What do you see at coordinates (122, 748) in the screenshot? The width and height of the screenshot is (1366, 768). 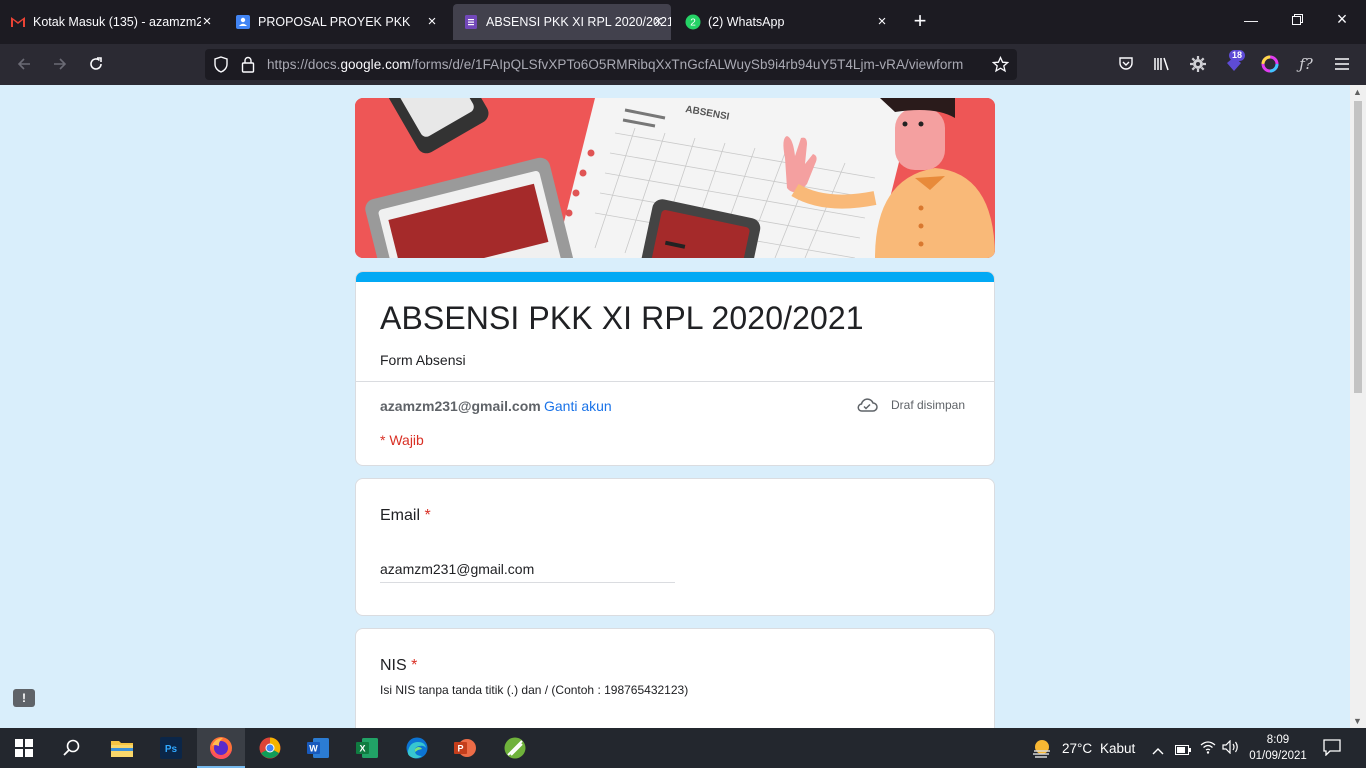 I see `file-explorer-icon` at bounding box center [122, 748].